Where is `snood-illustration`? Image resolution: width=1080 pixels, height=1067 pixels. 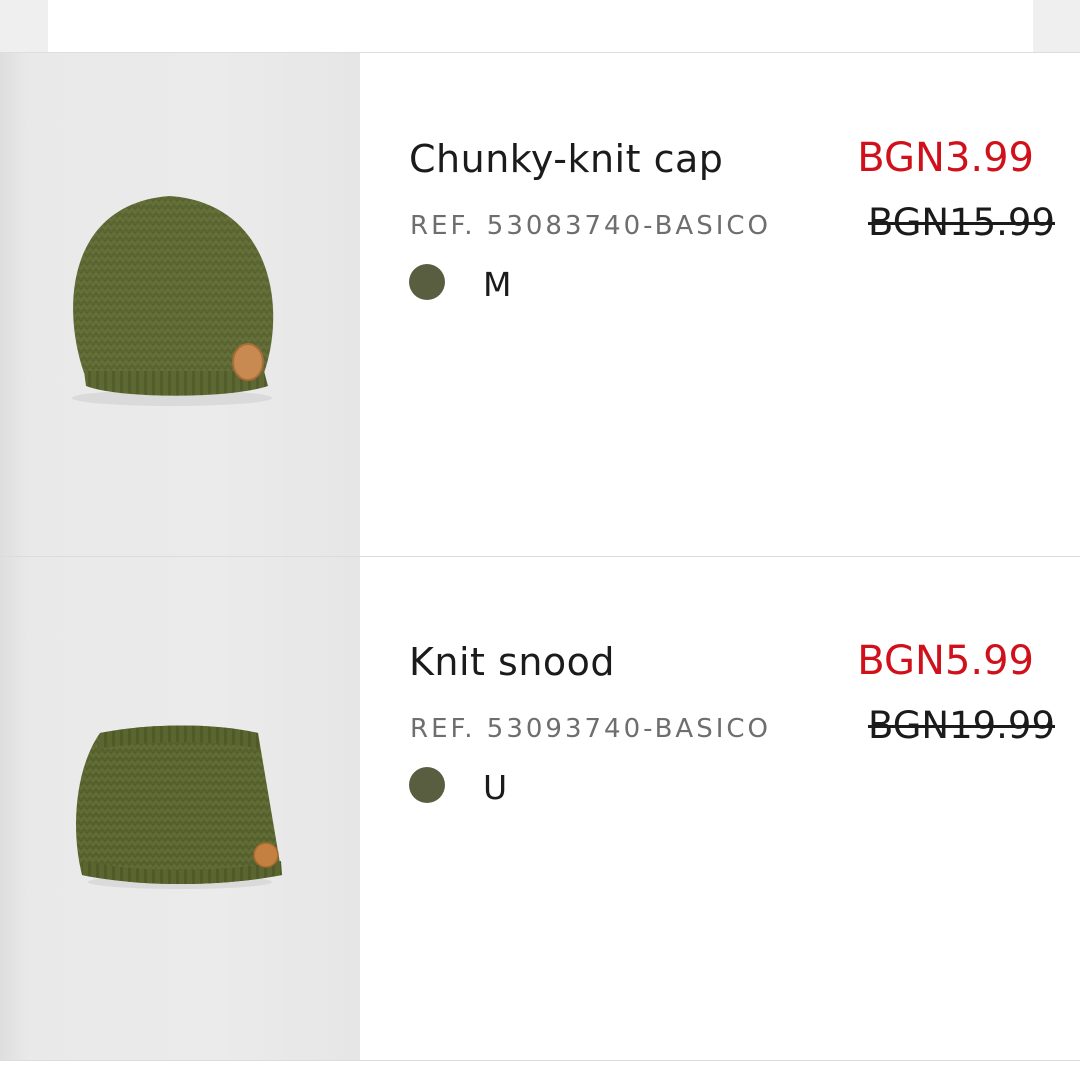
snood-illustration is located at coordinates (179, 807).